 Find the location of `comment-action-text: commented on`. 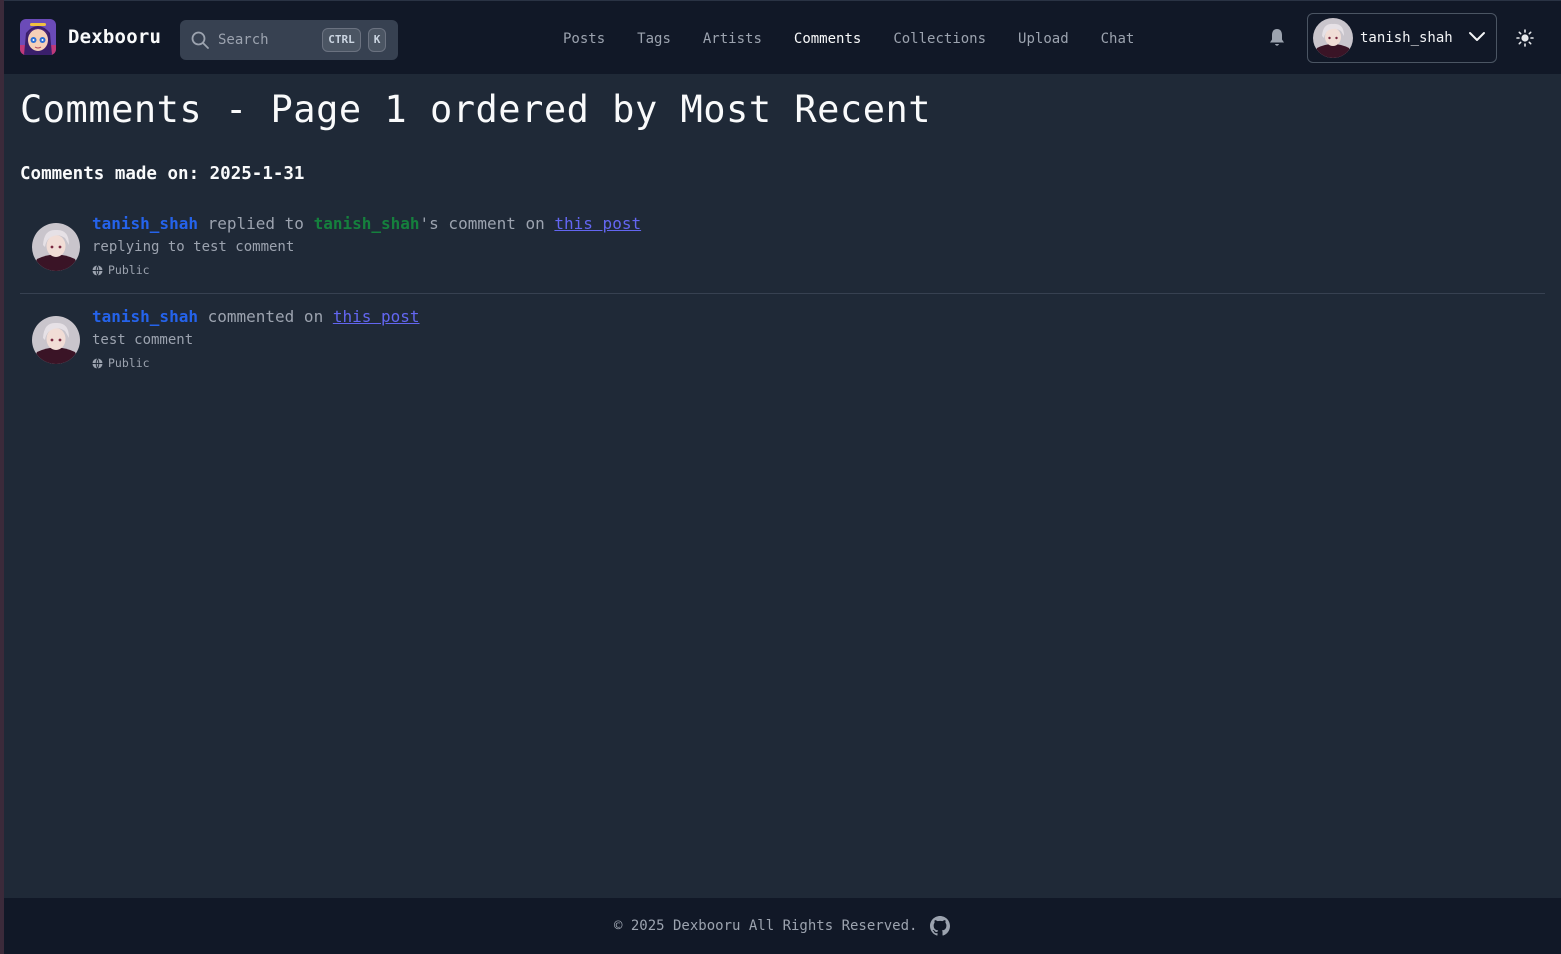

comment-action-text: commented on is located at coordinates (265, 316).